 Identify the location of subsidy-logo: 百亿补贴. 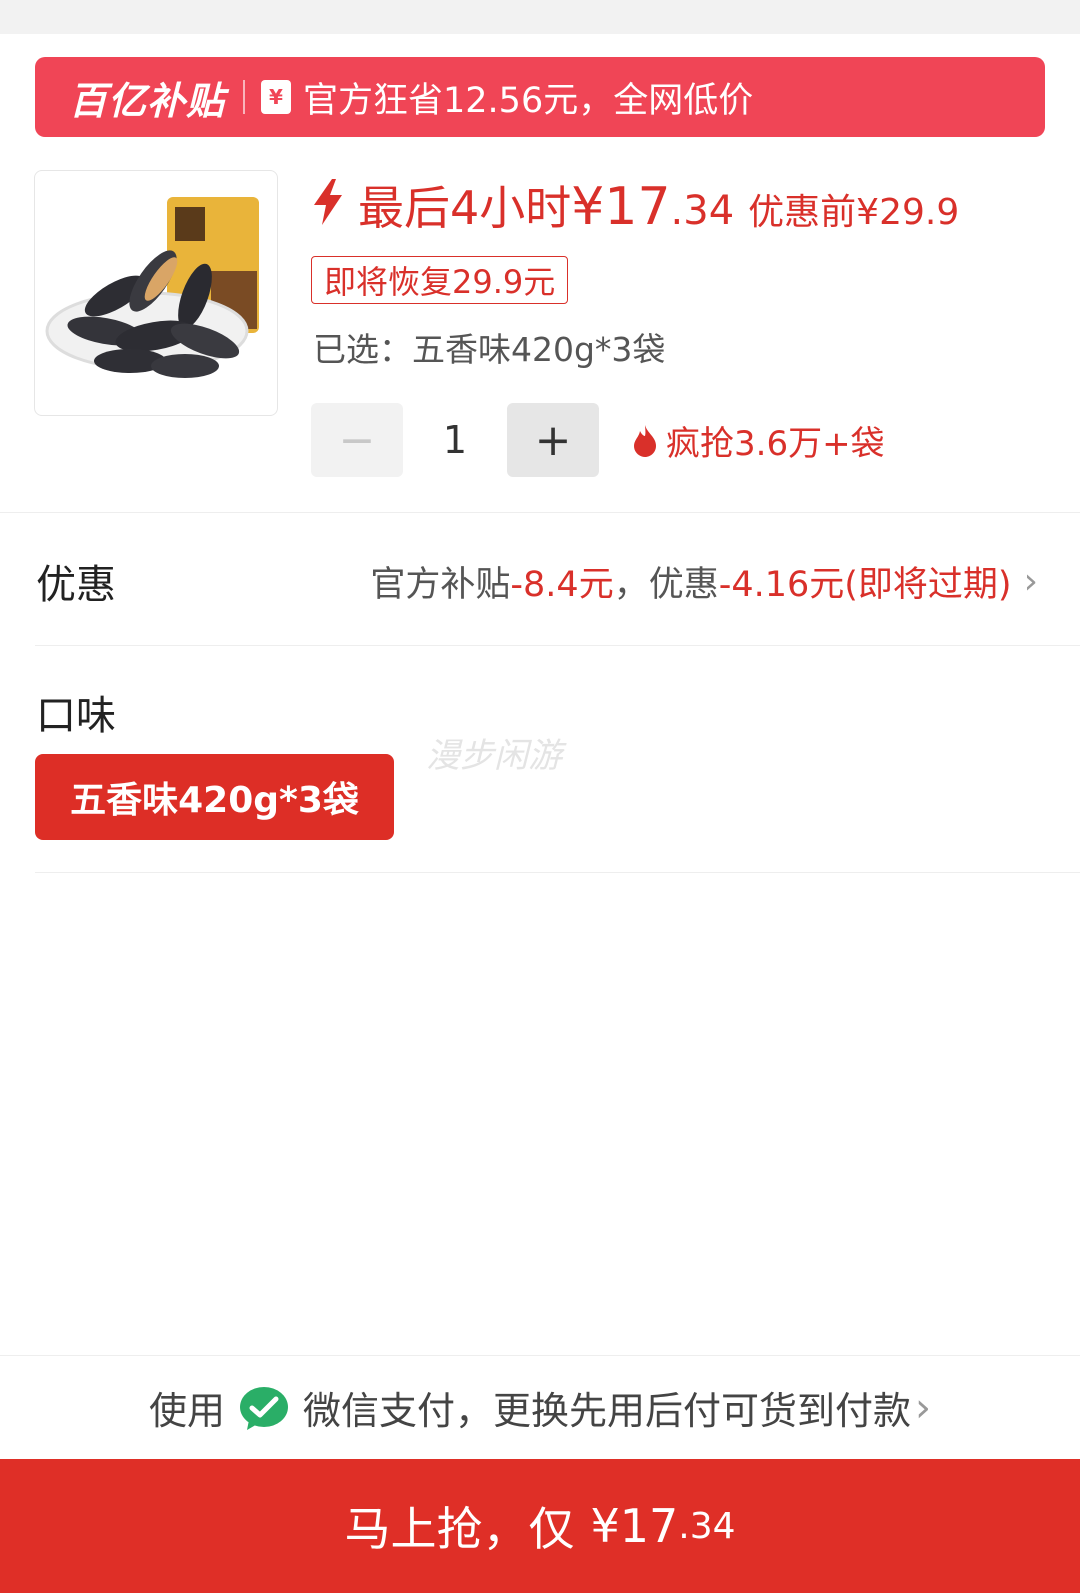
(147, 100).